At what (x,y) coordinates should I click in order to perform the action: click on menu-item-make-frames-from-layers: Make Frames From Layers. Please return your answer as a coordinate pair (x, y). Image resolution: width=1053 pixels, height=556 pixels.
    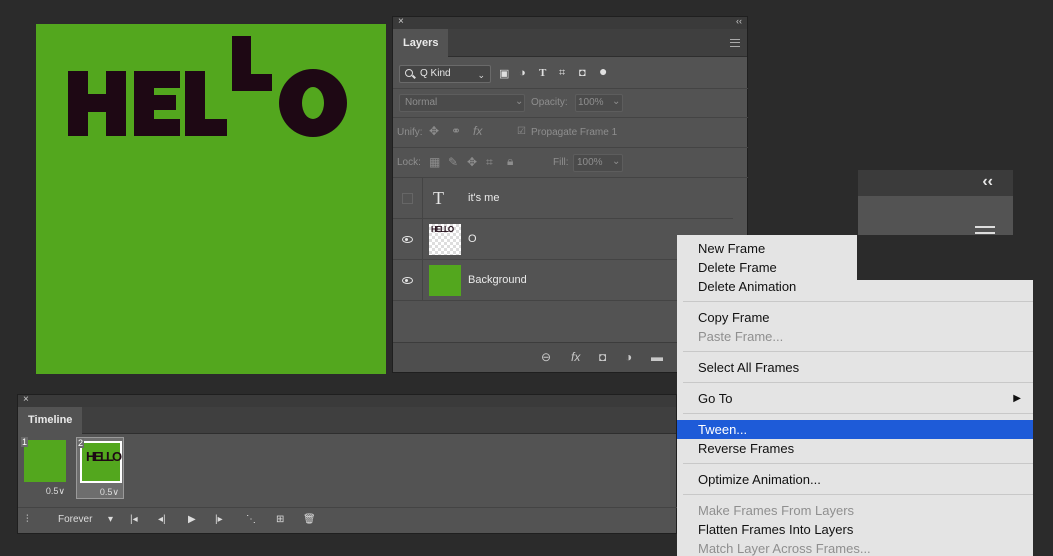
    Looking at the image, I should click on (776, 510).